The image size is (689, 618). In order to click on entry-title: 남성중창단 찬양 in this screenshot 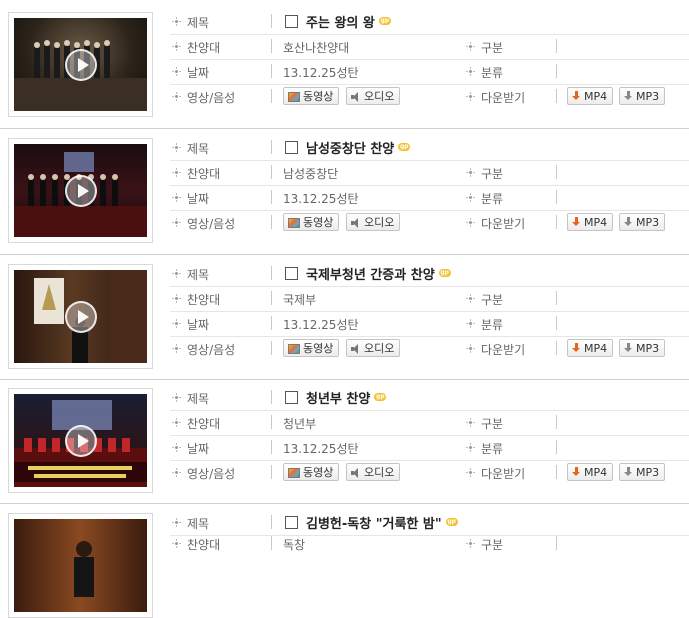, I will do `click(350, 149)`.